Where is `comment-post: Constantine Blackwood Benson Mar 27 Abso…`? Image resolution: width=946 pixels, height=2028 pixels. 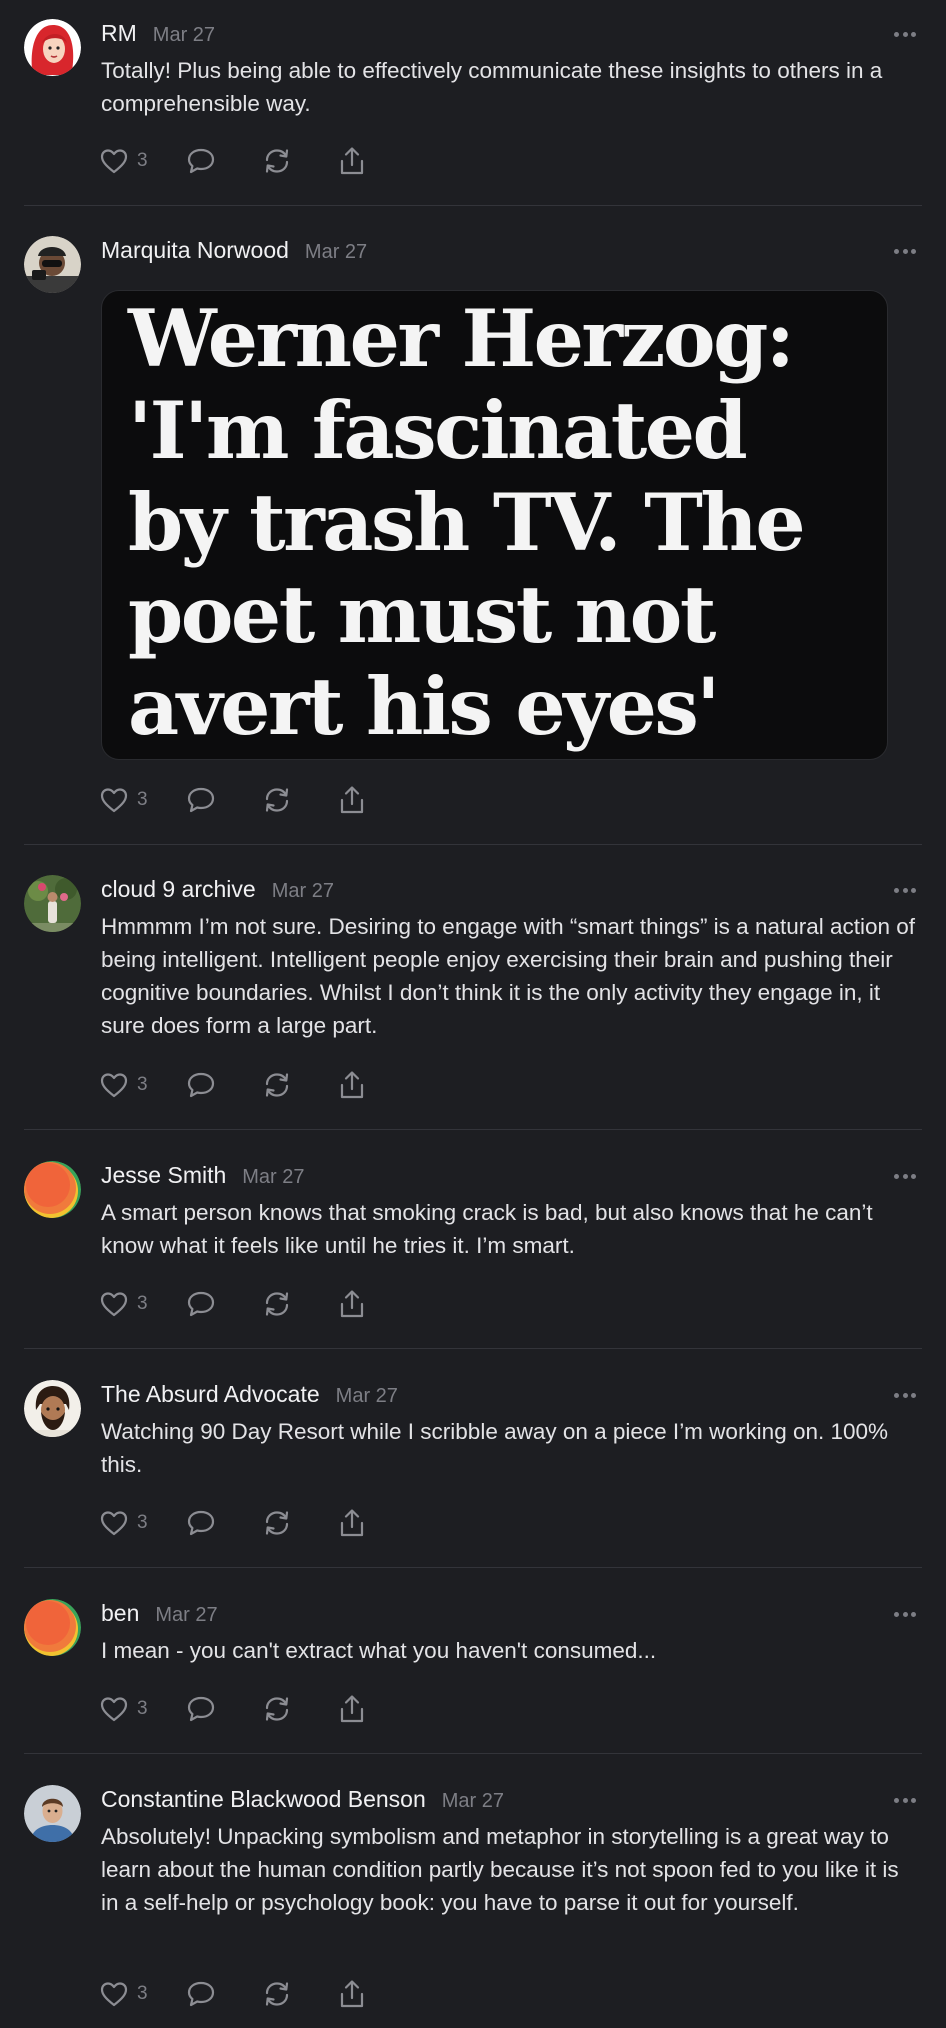 comment-post: Constantine Blackwood Benson Mar 27 Abso… is located at coordinates (473, 1891).